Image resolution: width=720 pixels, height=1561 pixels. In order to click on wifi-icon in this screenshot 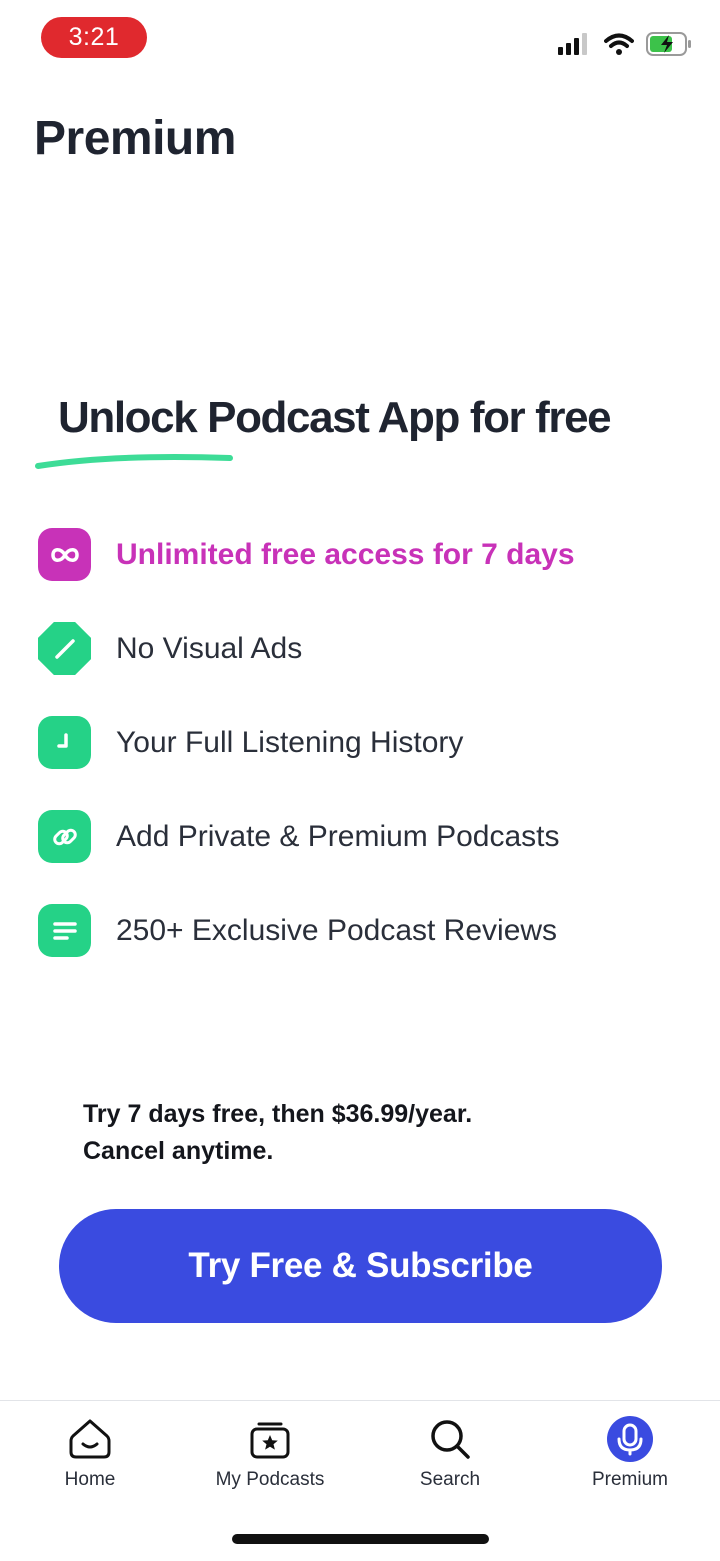, I will do `click(619, 44)`.